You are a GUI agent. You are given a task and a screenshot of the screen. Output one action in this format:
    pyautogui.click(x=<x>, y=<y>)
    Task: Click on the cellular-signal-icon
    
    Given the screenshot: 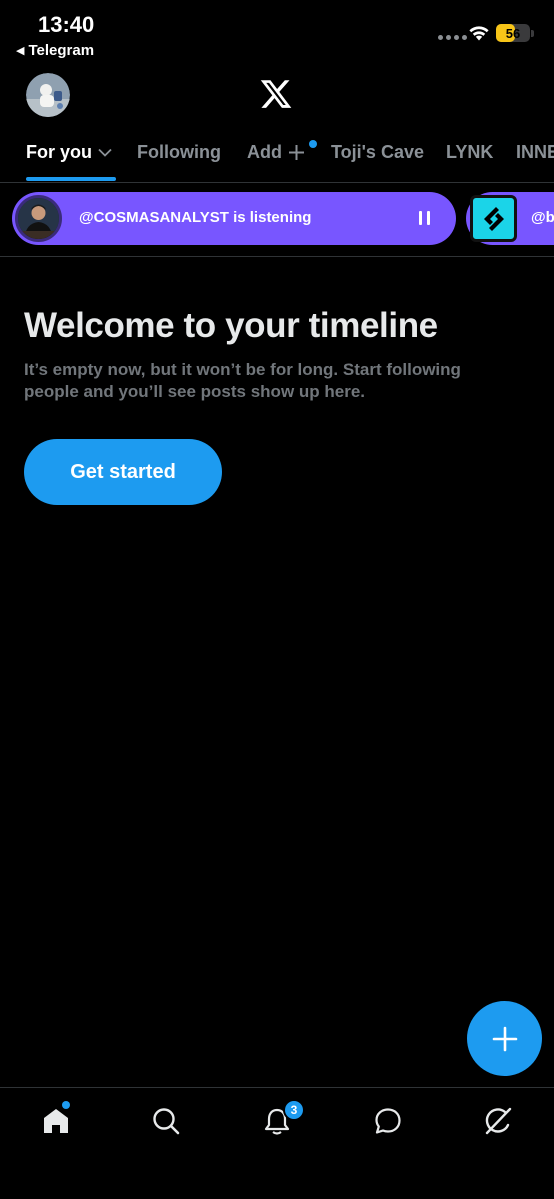 What is the action you would take?
    pyautogui.click(x=452, y=37)
    